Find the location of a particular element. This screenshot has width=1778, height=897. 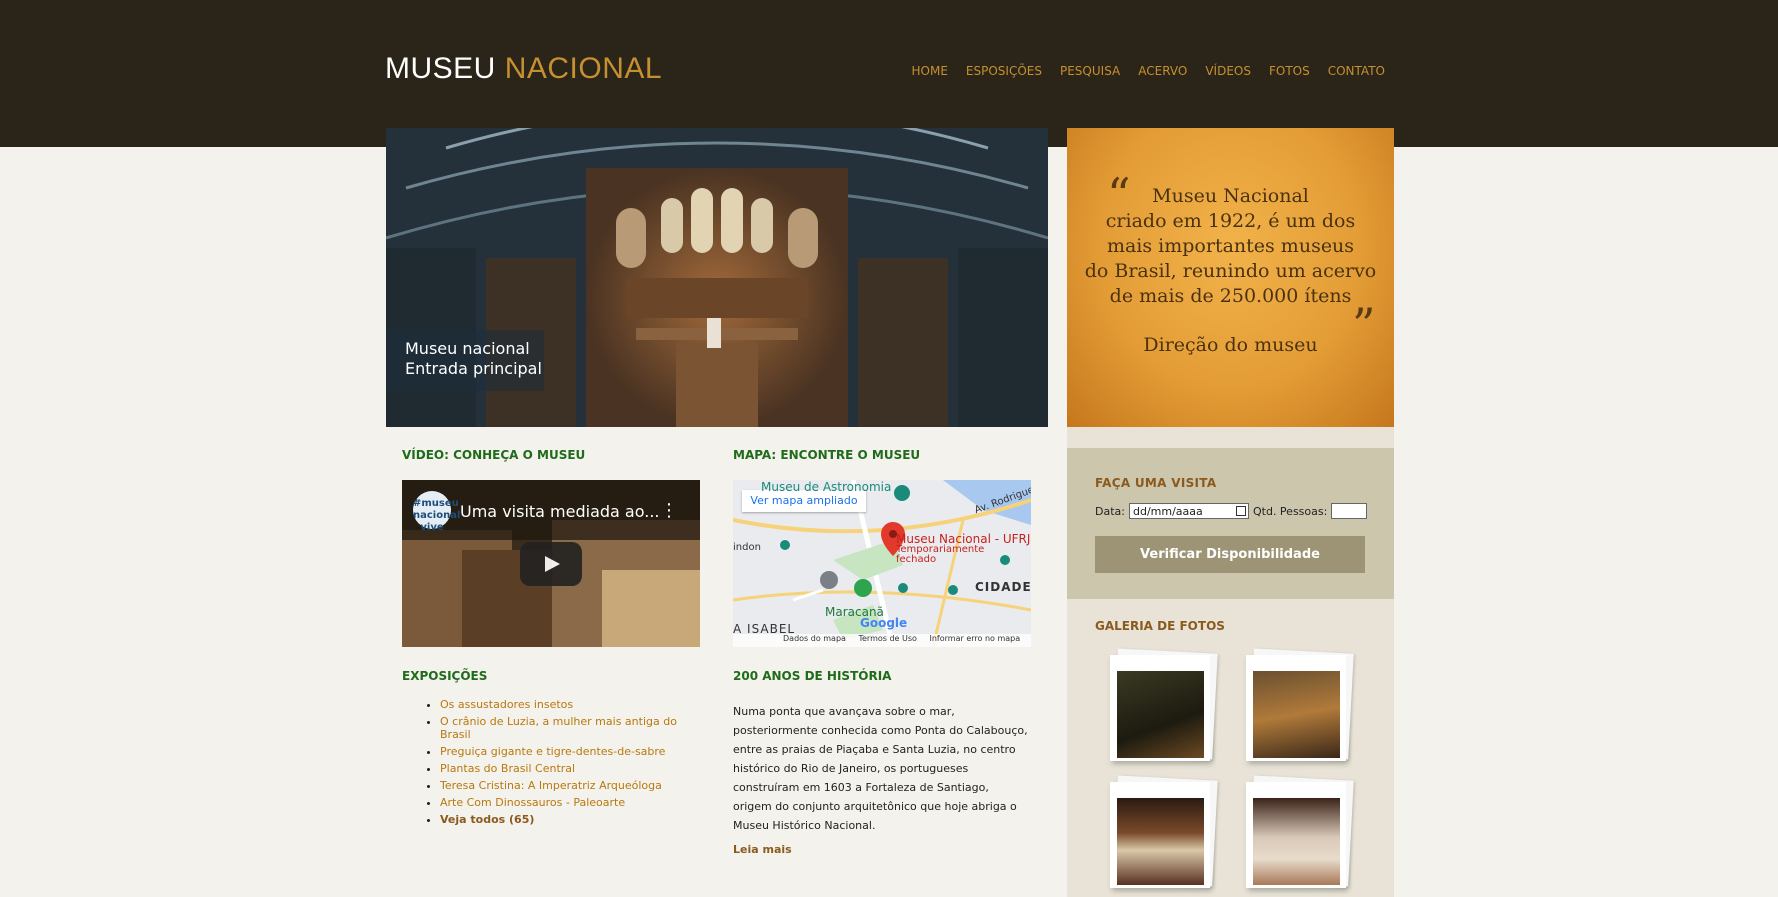

list-item: Teresa Cristina: A Imperatriz Arqueóloga is located at coordinates (575, 785).